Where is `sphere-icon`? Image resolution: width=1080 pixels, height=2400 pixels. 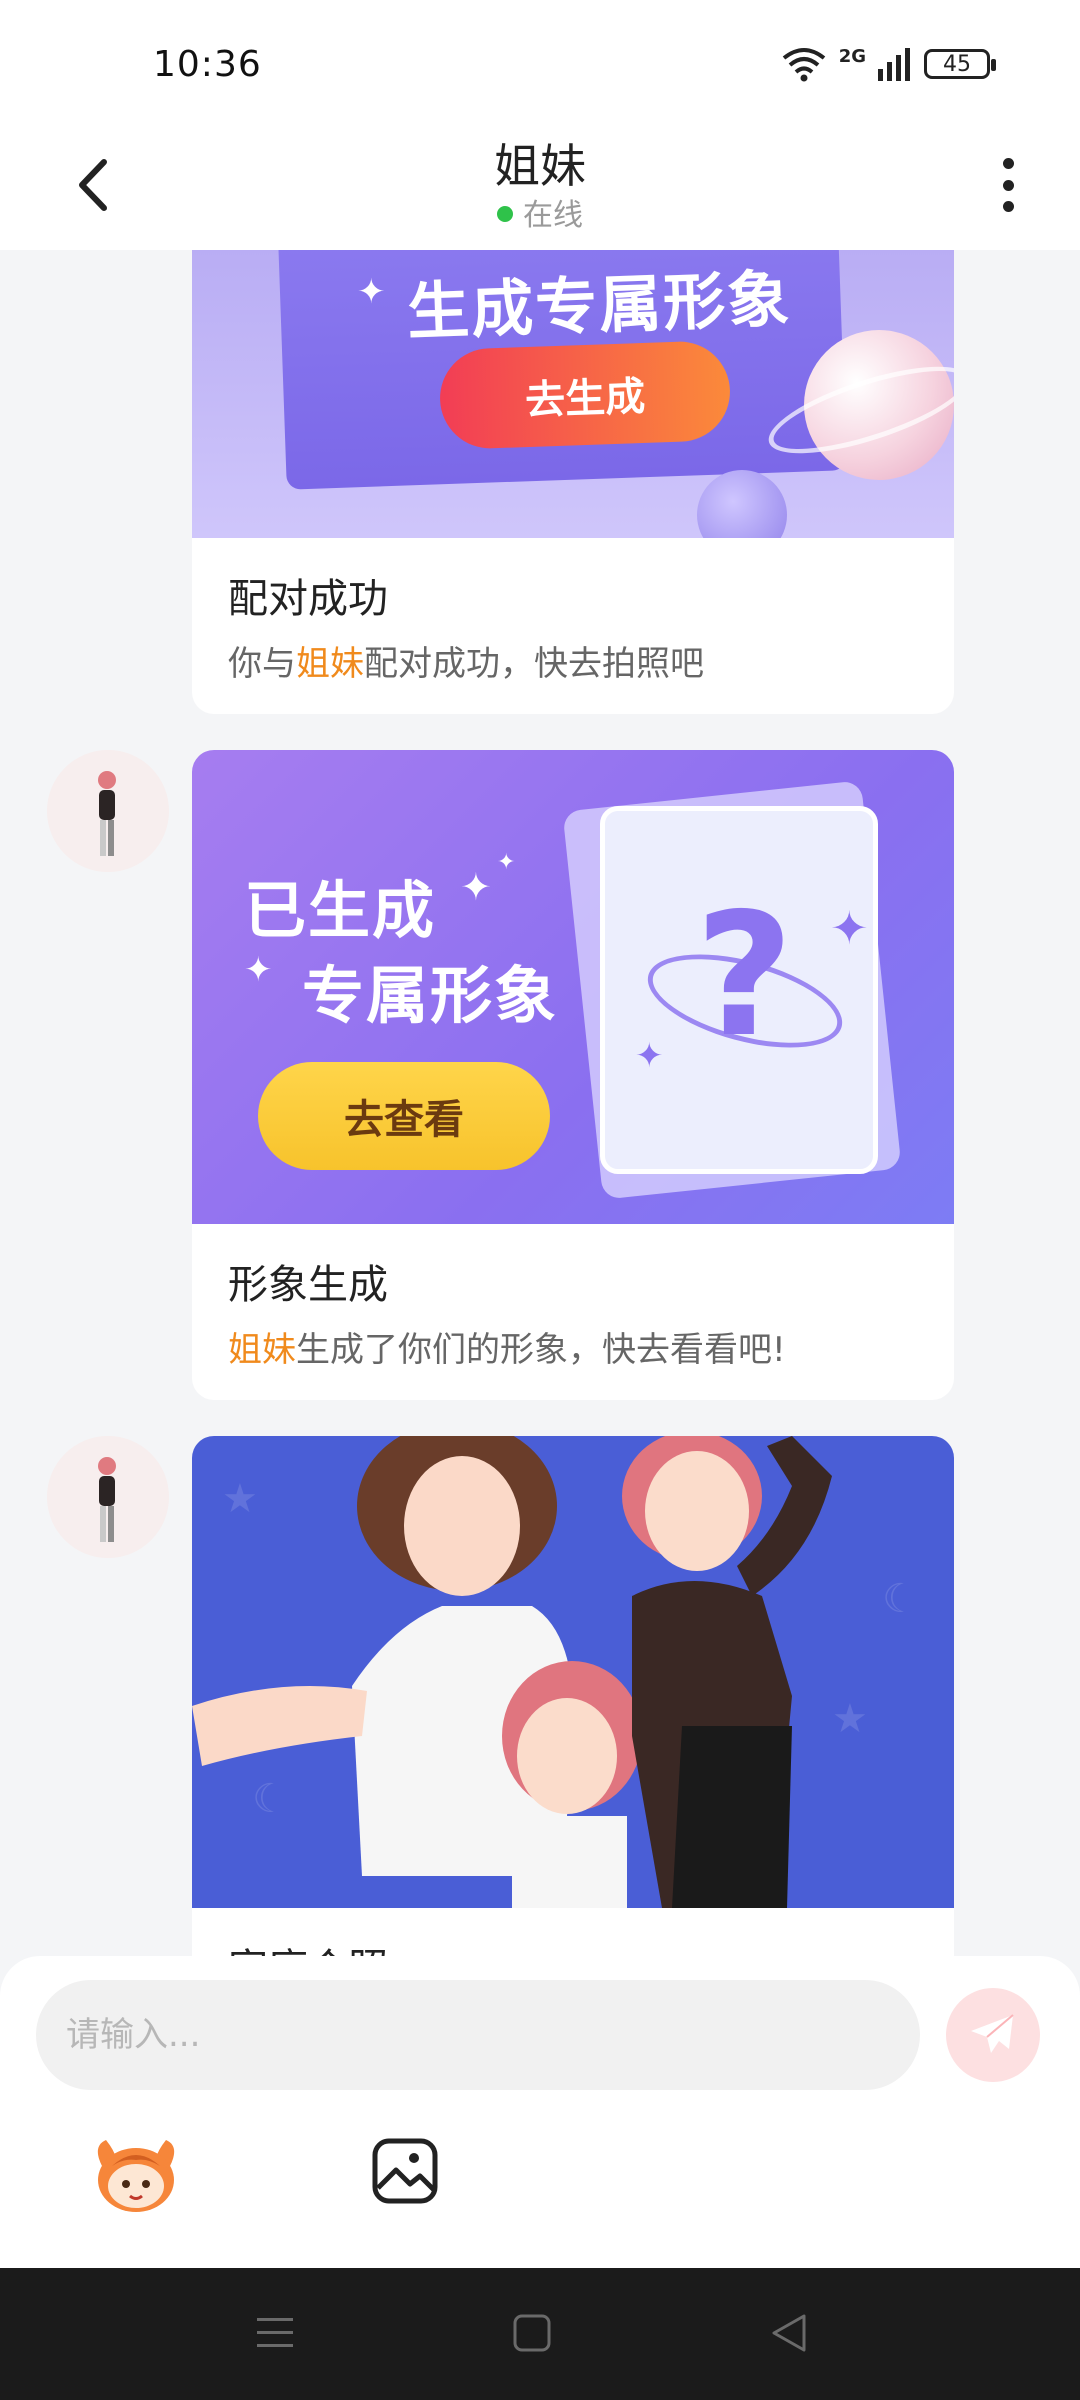 sphere-icon is located at coordinates (742, 504).